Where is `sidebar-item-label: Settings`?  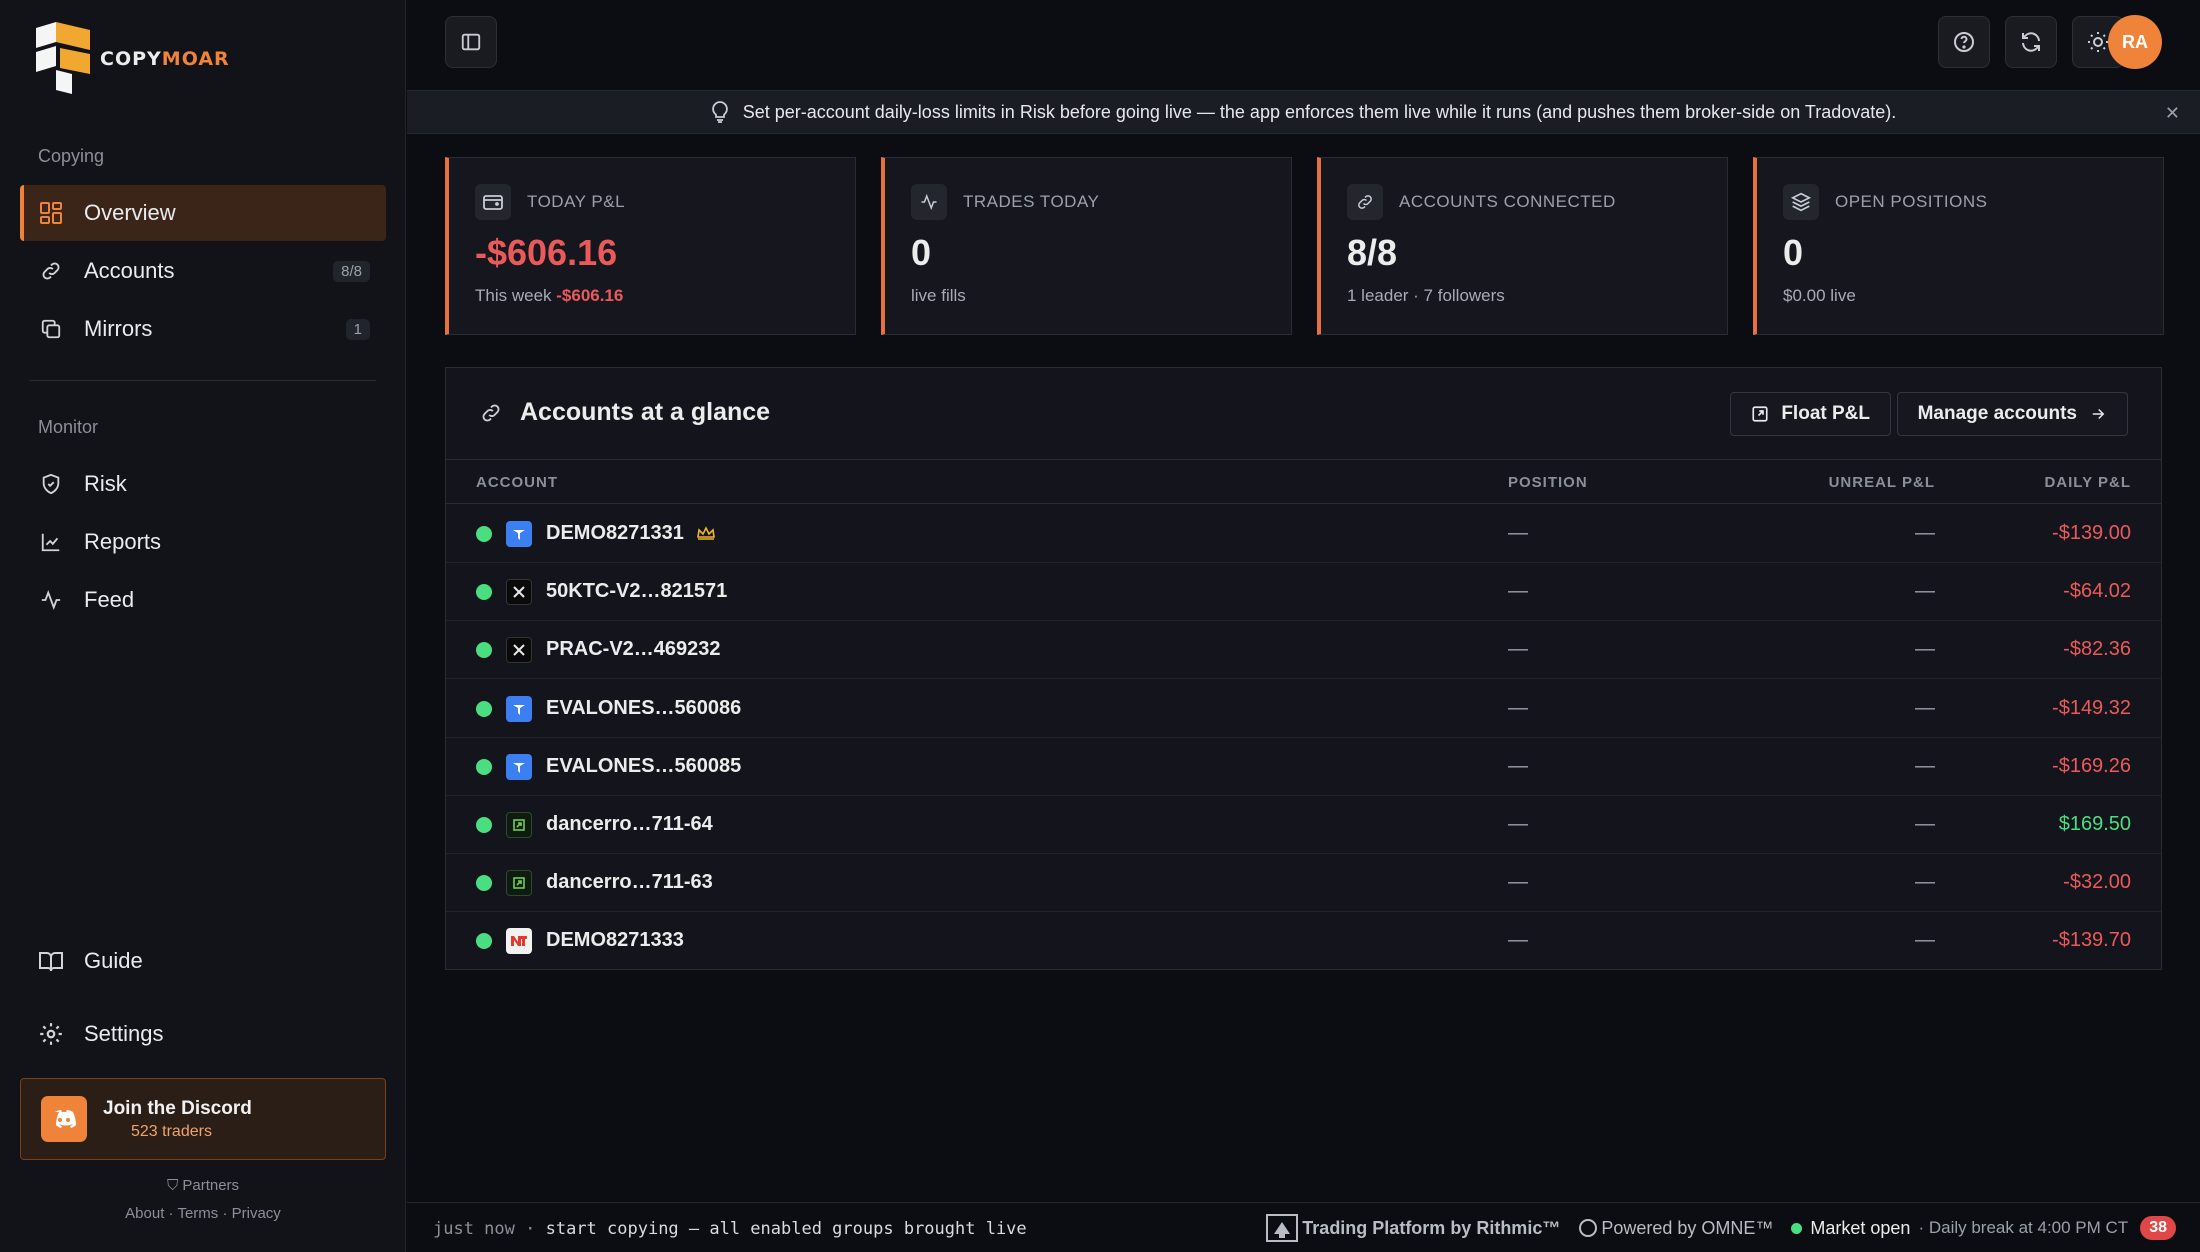
sidebar-item-label: Settings is located at coordinates (124, 1033).